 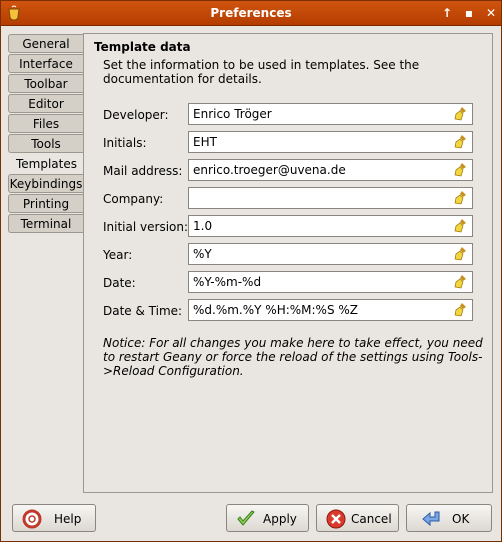 What do you see at coordinates (142, 47) in the screenshot?
I see `section-title: Template data` at bounding box center [142, 47].